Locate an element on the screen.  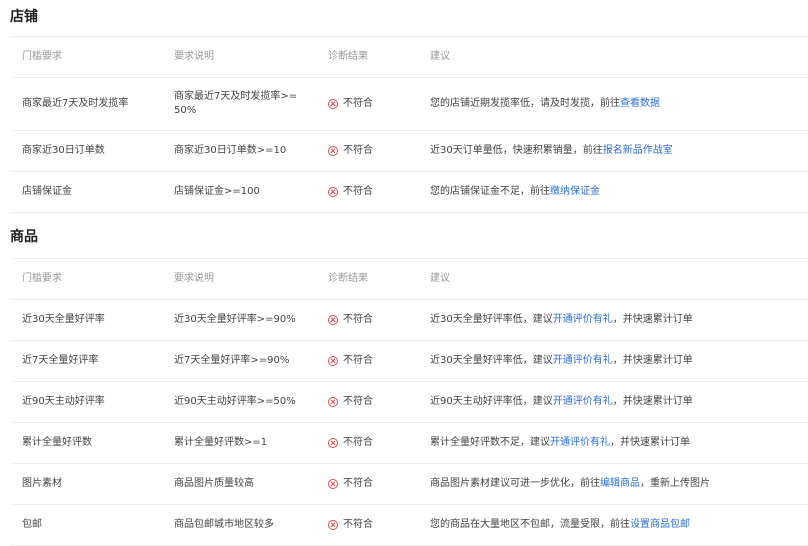
advice-cell: 累计全量好评数不足，建议 开通评价有礼 ，并快速累计订单 is located at coordinates (619, 443).